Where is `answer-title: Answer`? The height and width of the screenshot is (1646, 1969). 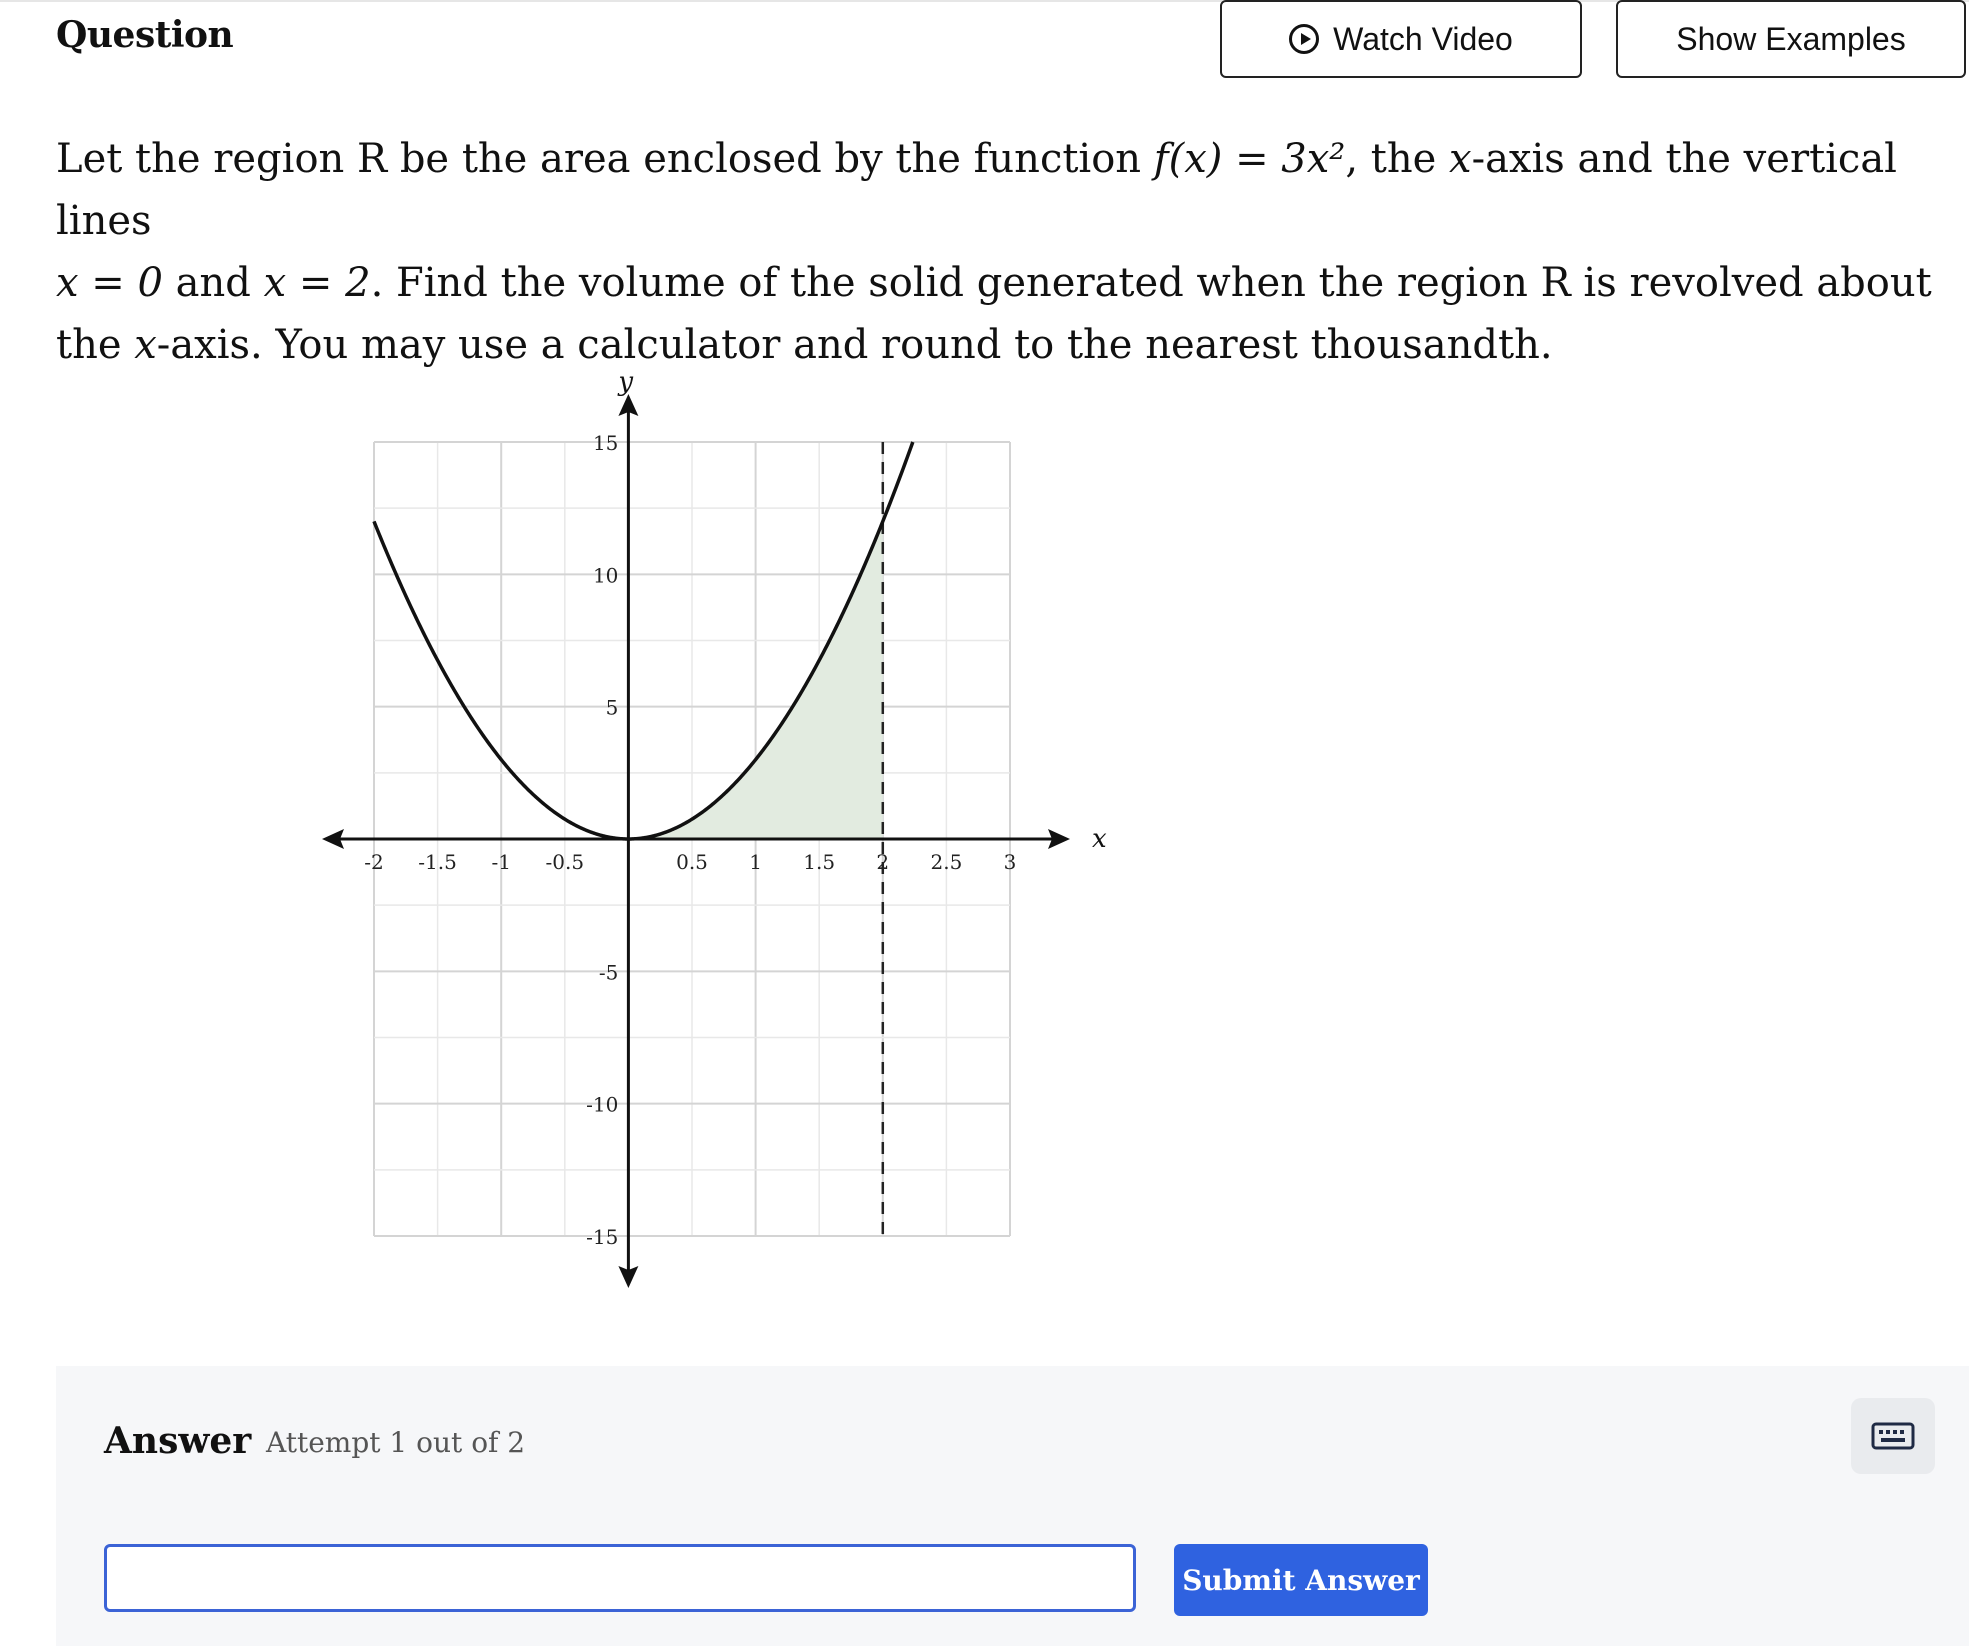
answer-title: Answer is located at coordinates (178, 1441).